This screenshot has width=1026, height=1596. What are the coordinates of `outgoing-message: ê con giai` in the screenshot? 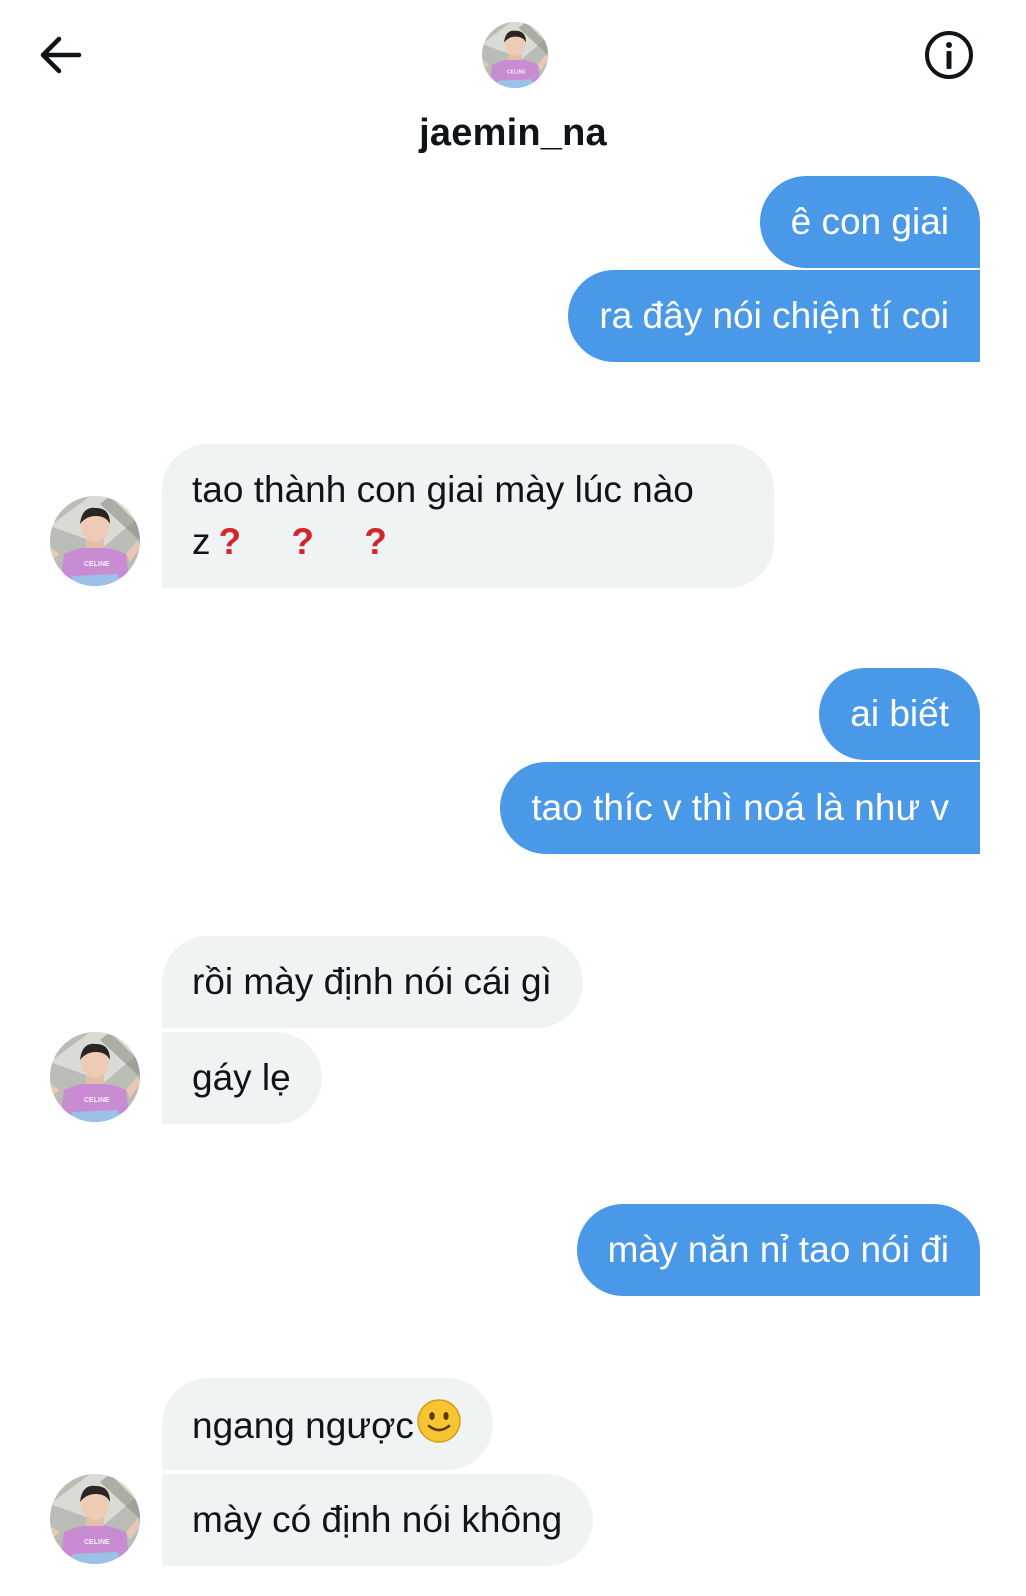 It's located at (869, 222).